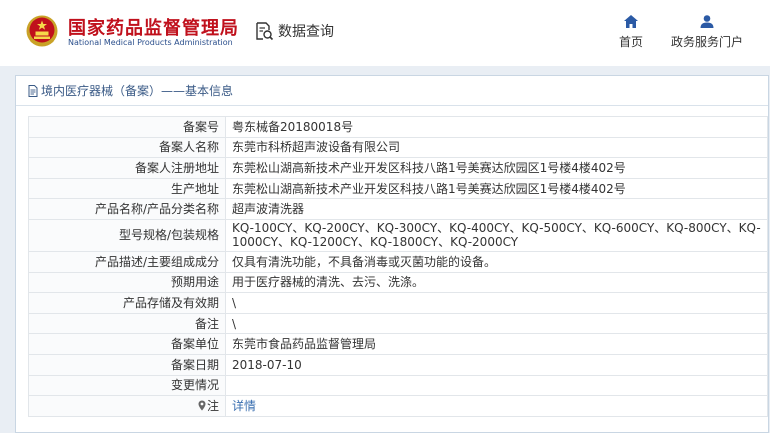 This screenshot has width=770, height=433. Describe the element at coordinates (127, 344) in the screenshot. I see `field-label: 备案单位` at that location.